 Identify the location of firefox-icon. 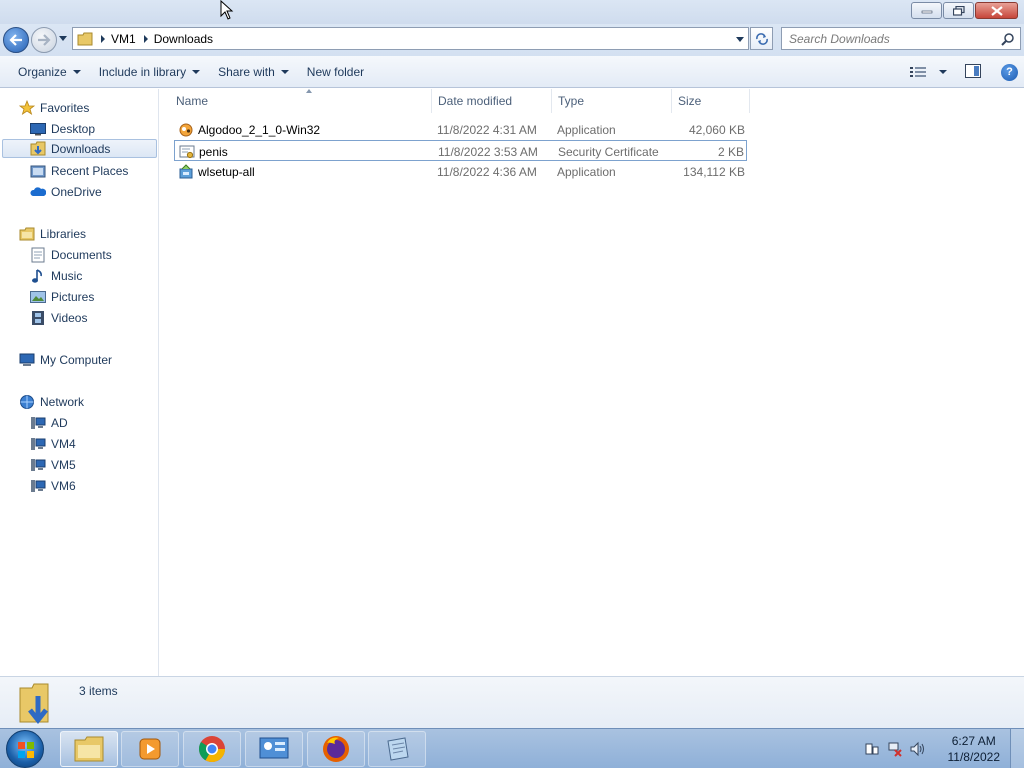
(336, 749).